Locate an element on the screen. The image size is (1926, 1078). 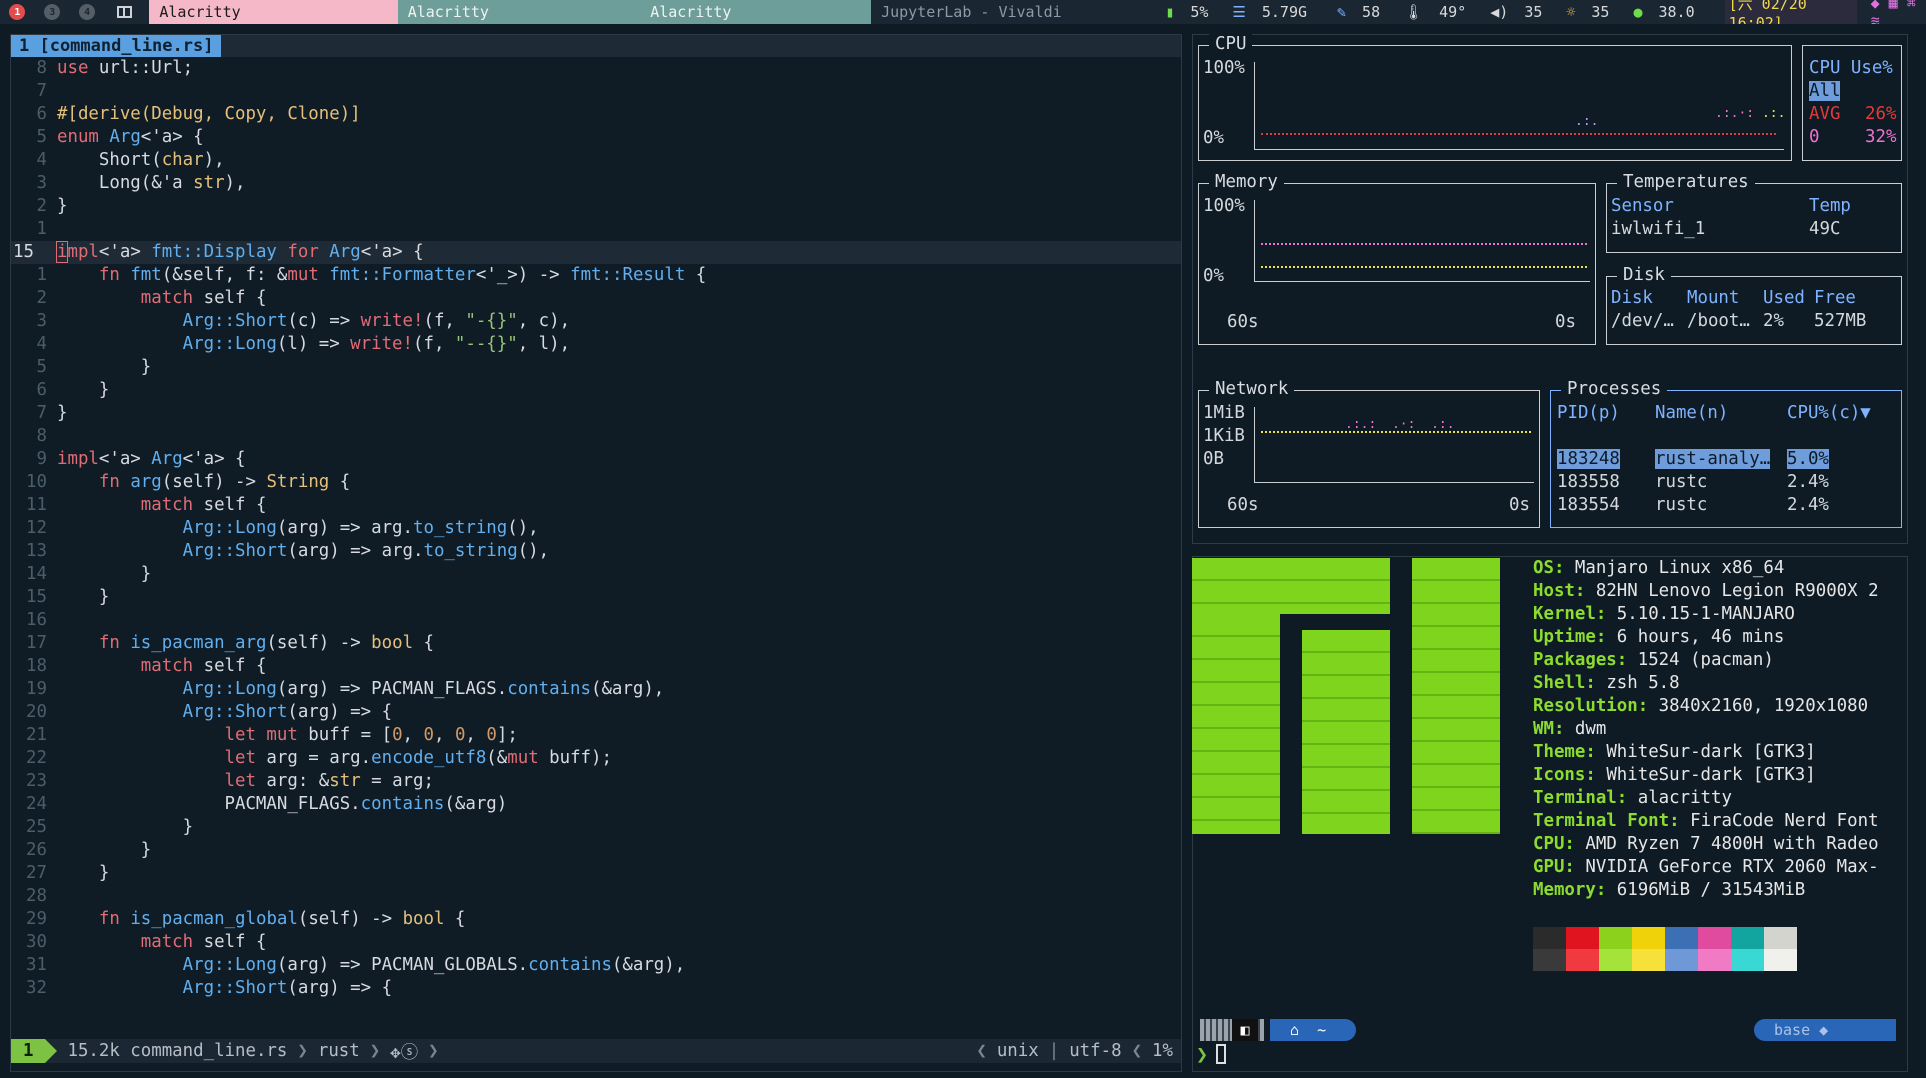
network-y2: 1KiB is located at coordinates (1224, 436).